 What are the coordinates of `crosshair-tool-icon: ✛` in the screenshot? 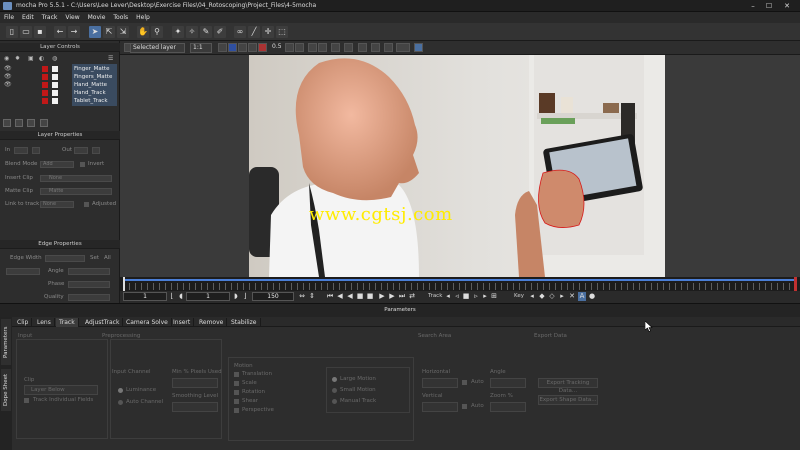 It's located at (268, 32).